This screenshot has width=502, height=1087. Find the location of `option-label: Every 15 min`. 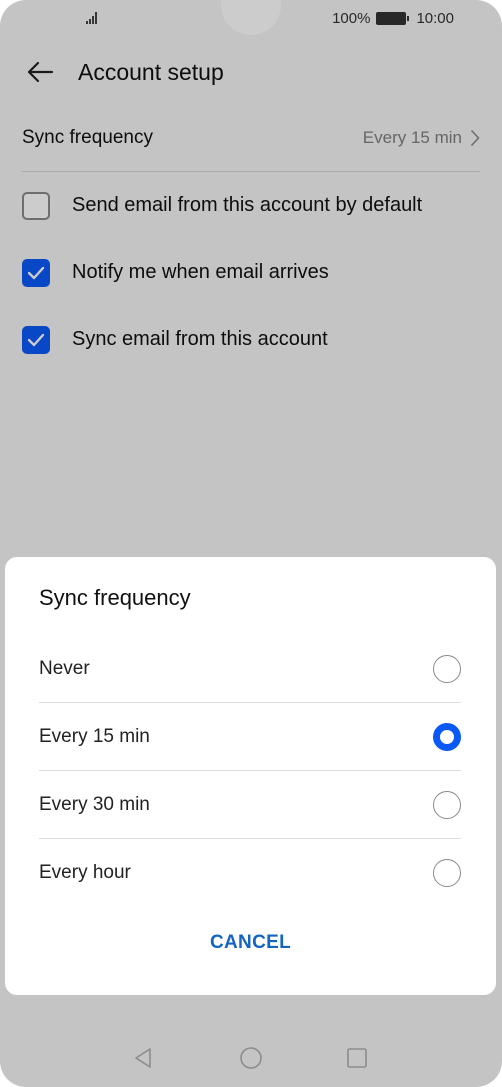

option-label: Every 15 min is located at coordinates (94, 736).